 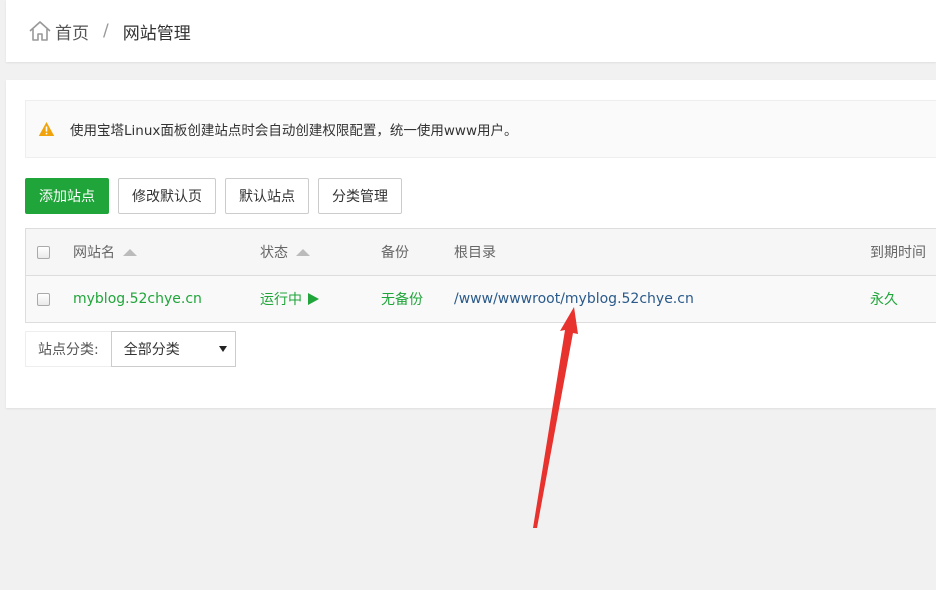 What do you see at coordinates (72, 31) in the screenshot?
I see `breadcrumb-home: 首页` at bounding box center [72, 31].